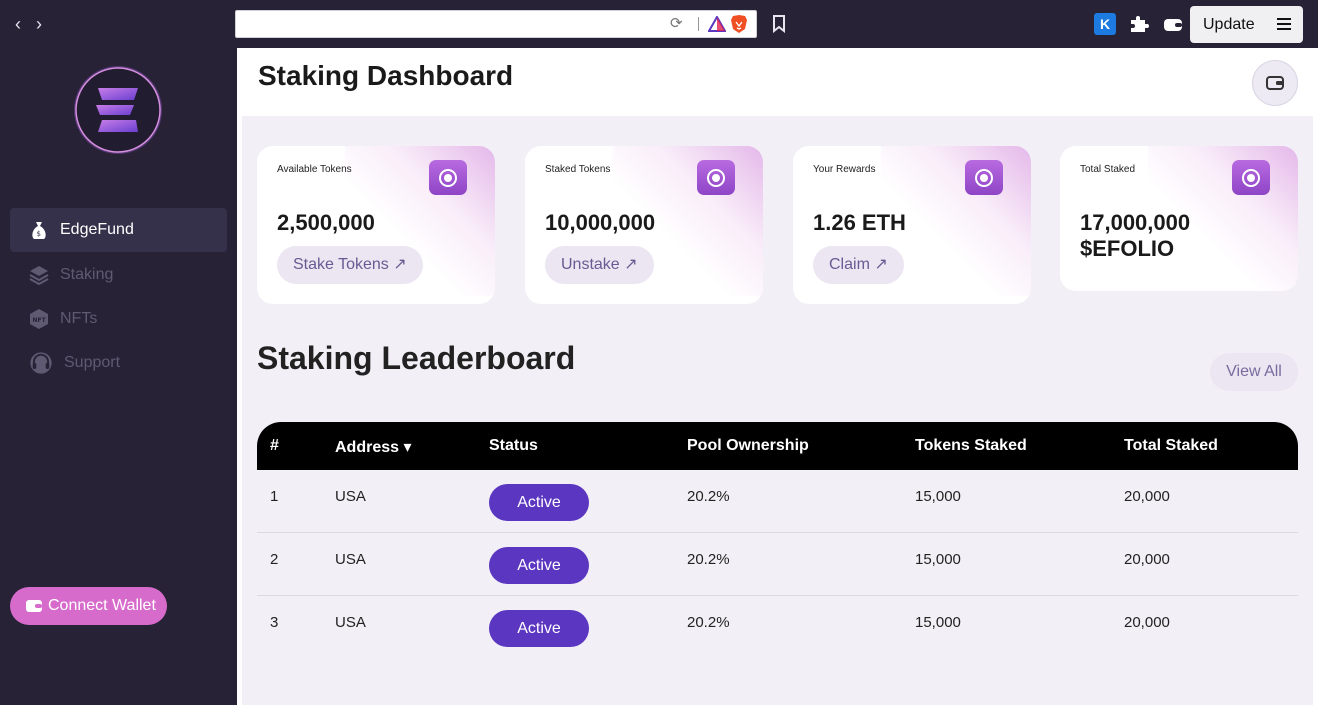 Image resolution: width=1318 pixels, height=705 pixels. Describe the element at coordinates (599, 265) in the screenshot. I see `unstake-button: Unstake ↗` at that location.